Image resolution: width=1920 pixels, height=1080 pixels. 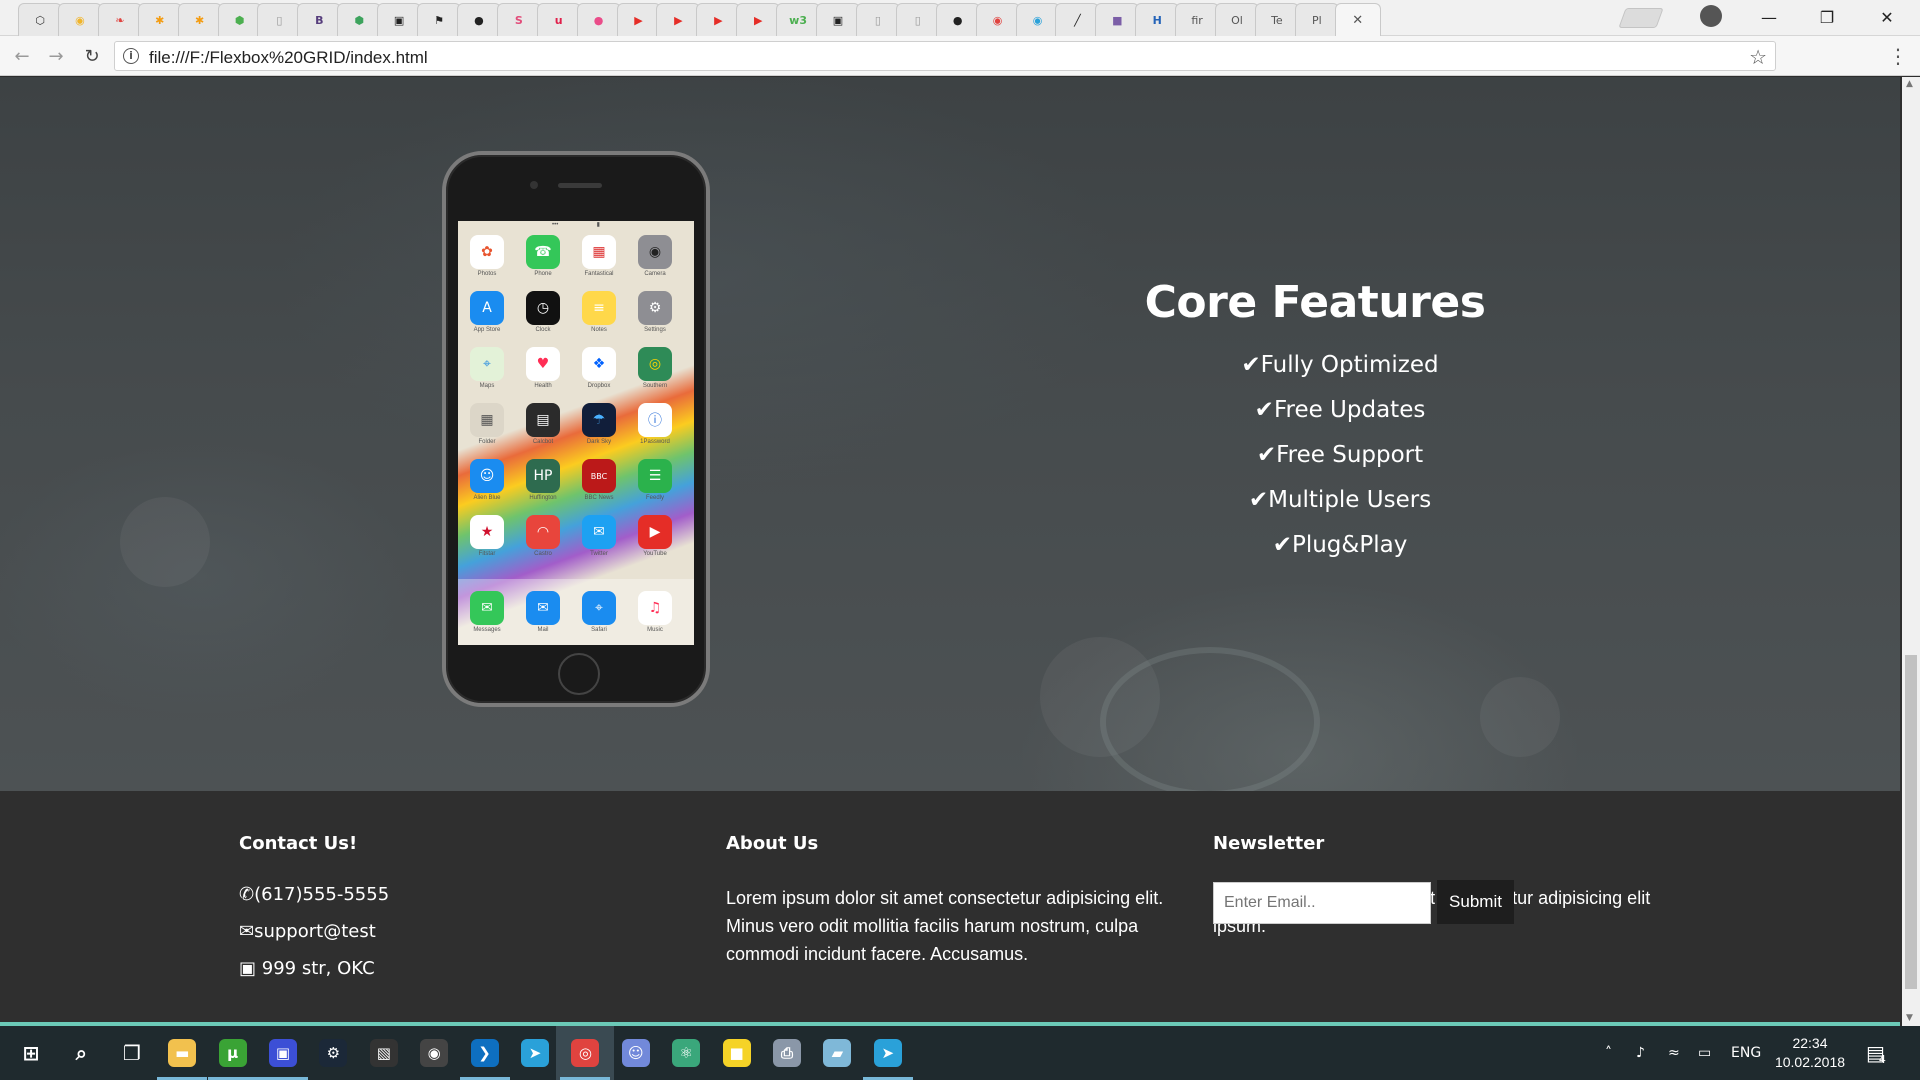 What do you see at coordinates (434, 1053) in the screenshot?
I see `taskbar-app: ◉` at bounding box center [434, 1053].